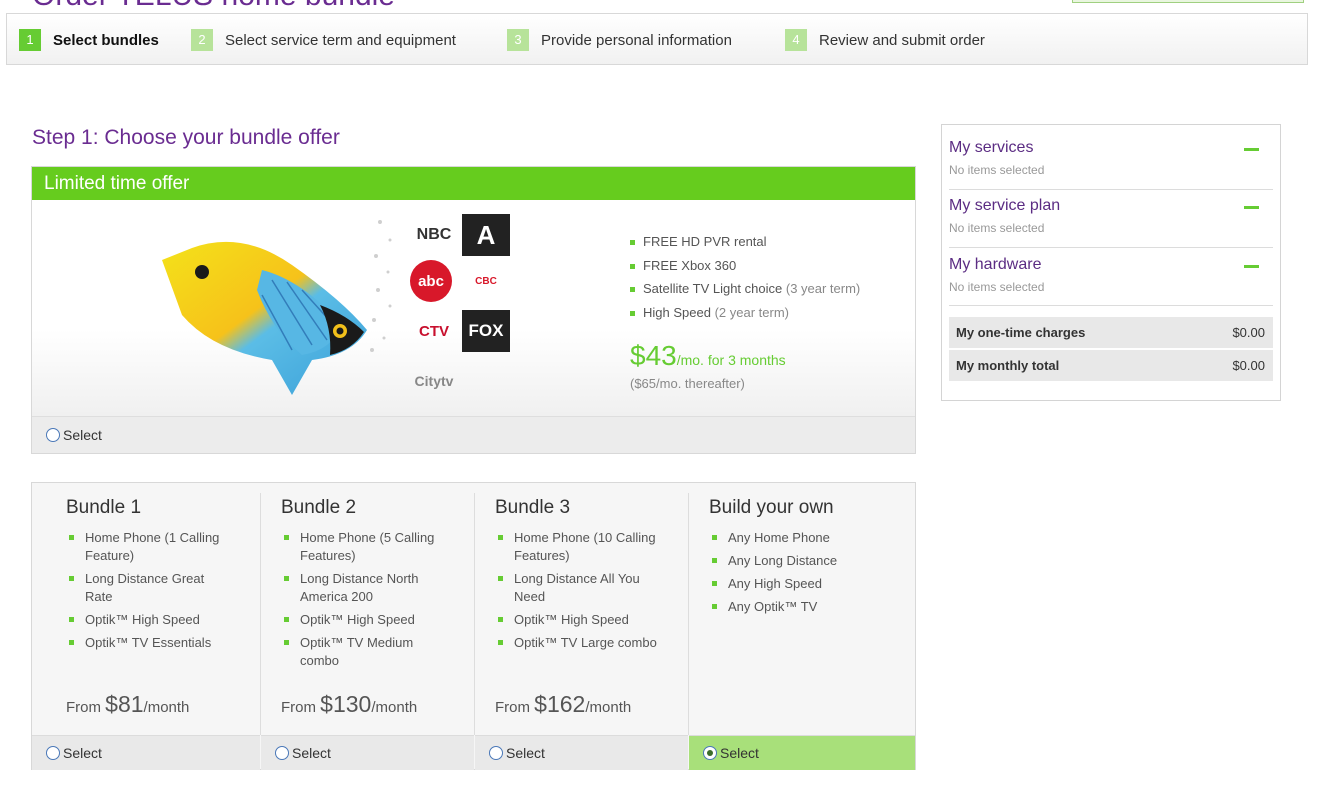  What do you see at coordinates (202, 40) in the screenshot?
I see `step-number: 2` at bounding box center [202, 40].